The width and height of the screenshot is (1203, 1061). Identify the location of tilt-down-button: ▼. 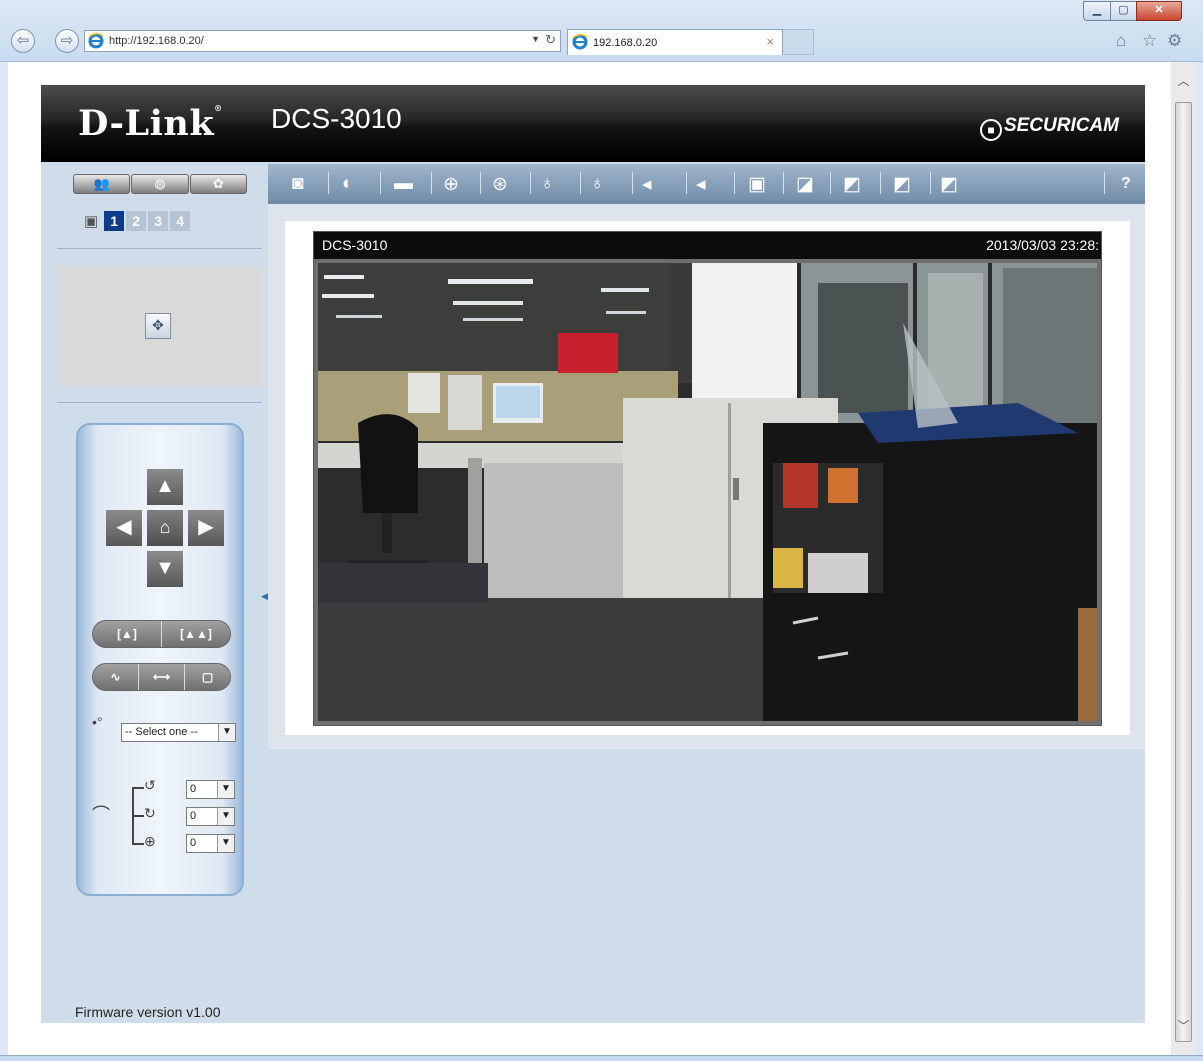
(165, 569).